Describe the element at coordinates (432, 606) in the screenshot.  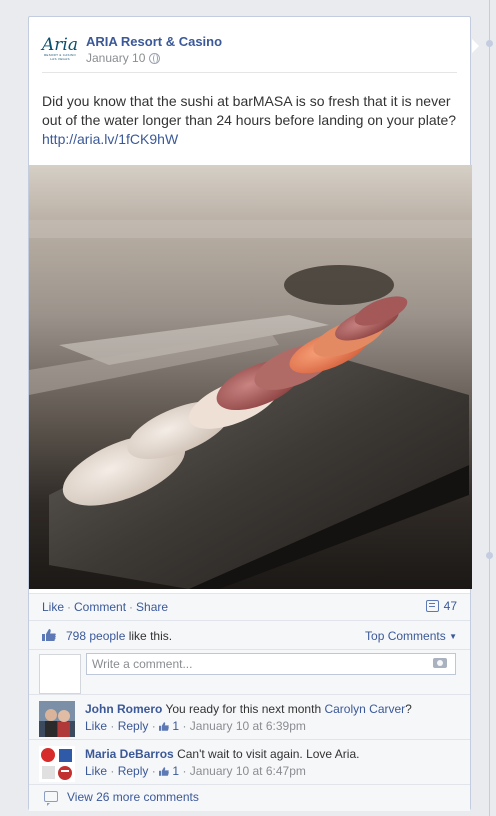
I see `share-icon` at that location.